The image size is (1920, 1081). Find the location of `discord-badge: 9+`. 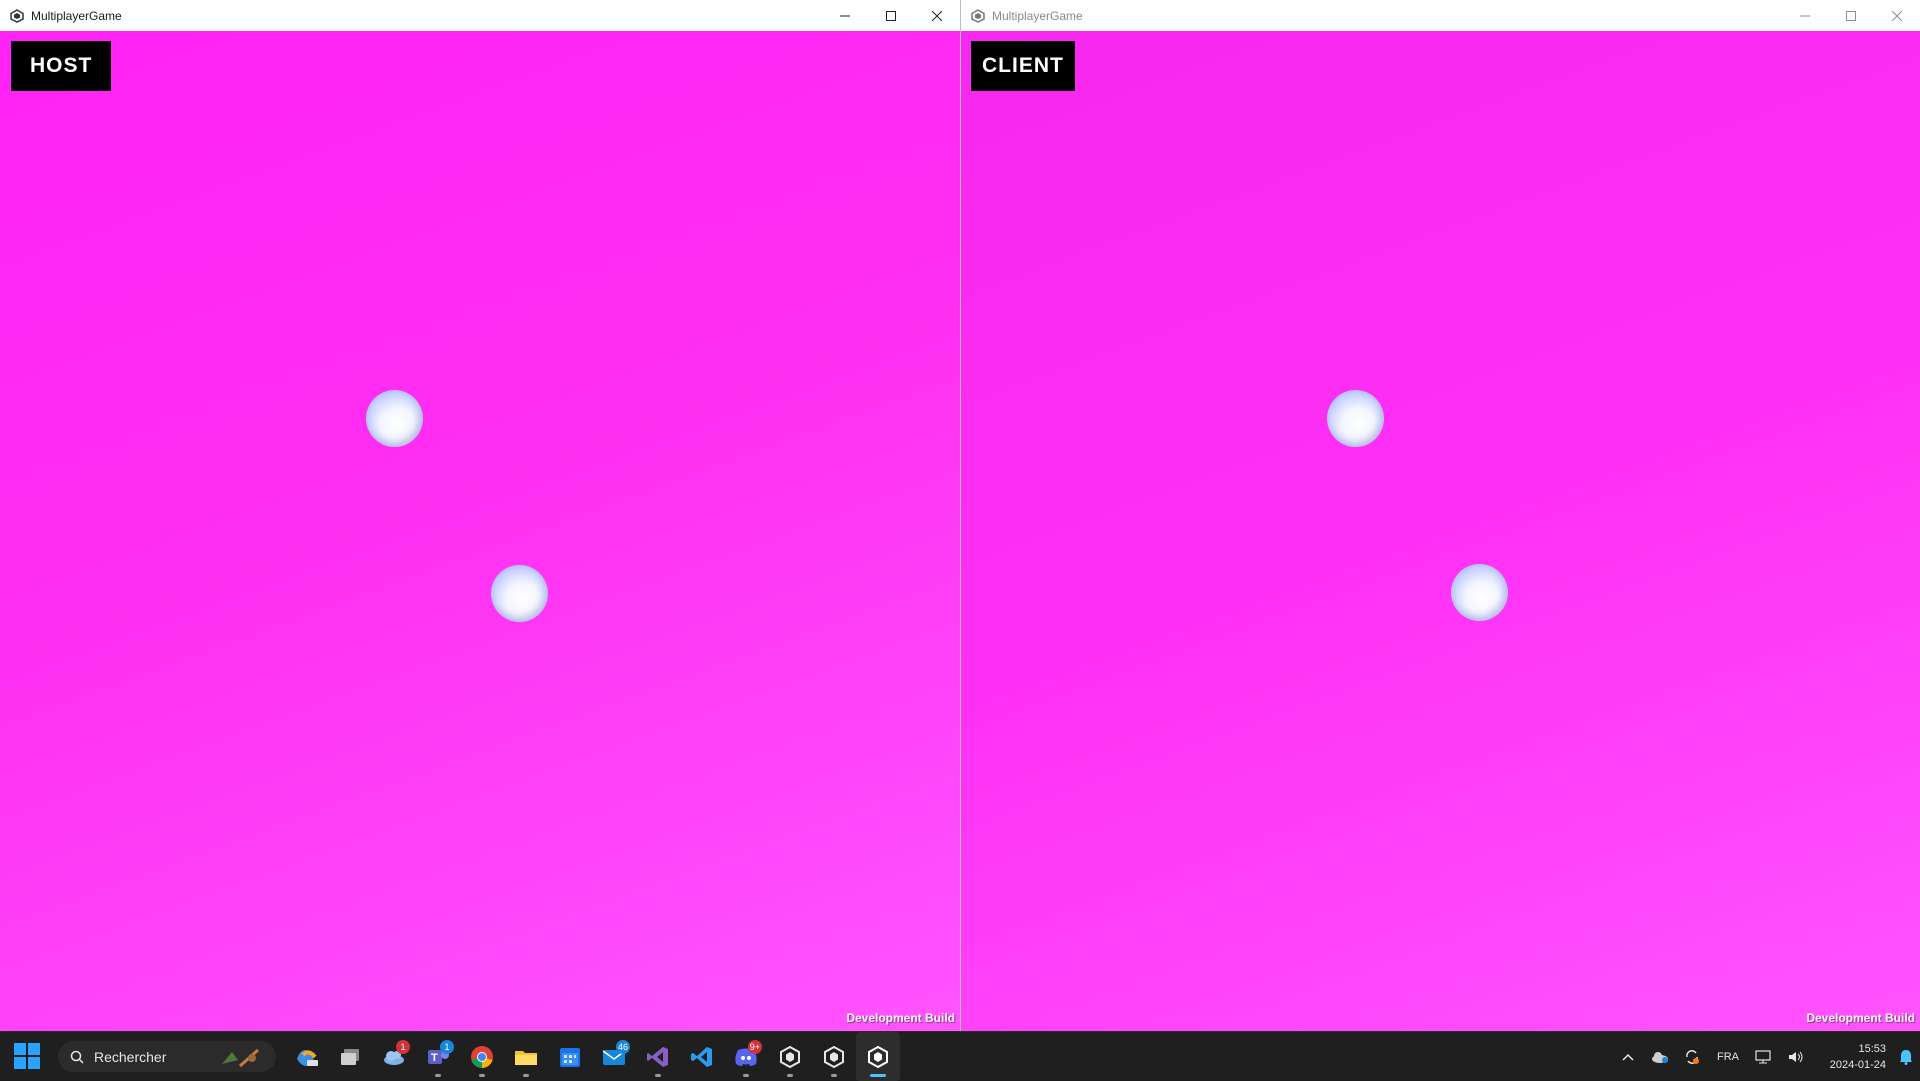

discord-badge: 9+ is located at coordinates (754, 1047).